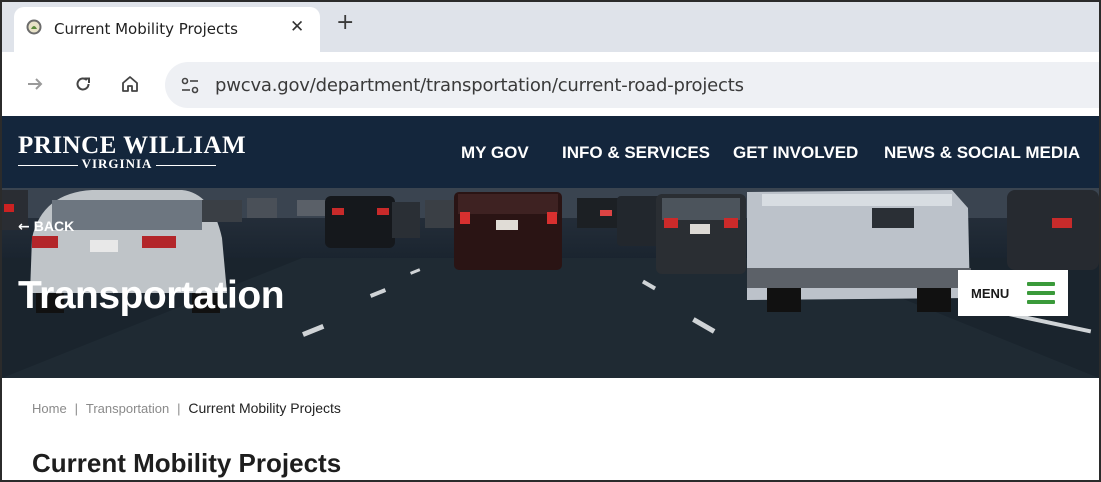 The width and height of the screenshot is (1101, 482). What do you see at coordinates (34, 27) in the screenshot?
I see `globe-favicon-icon` at bounding box center [34, 27].